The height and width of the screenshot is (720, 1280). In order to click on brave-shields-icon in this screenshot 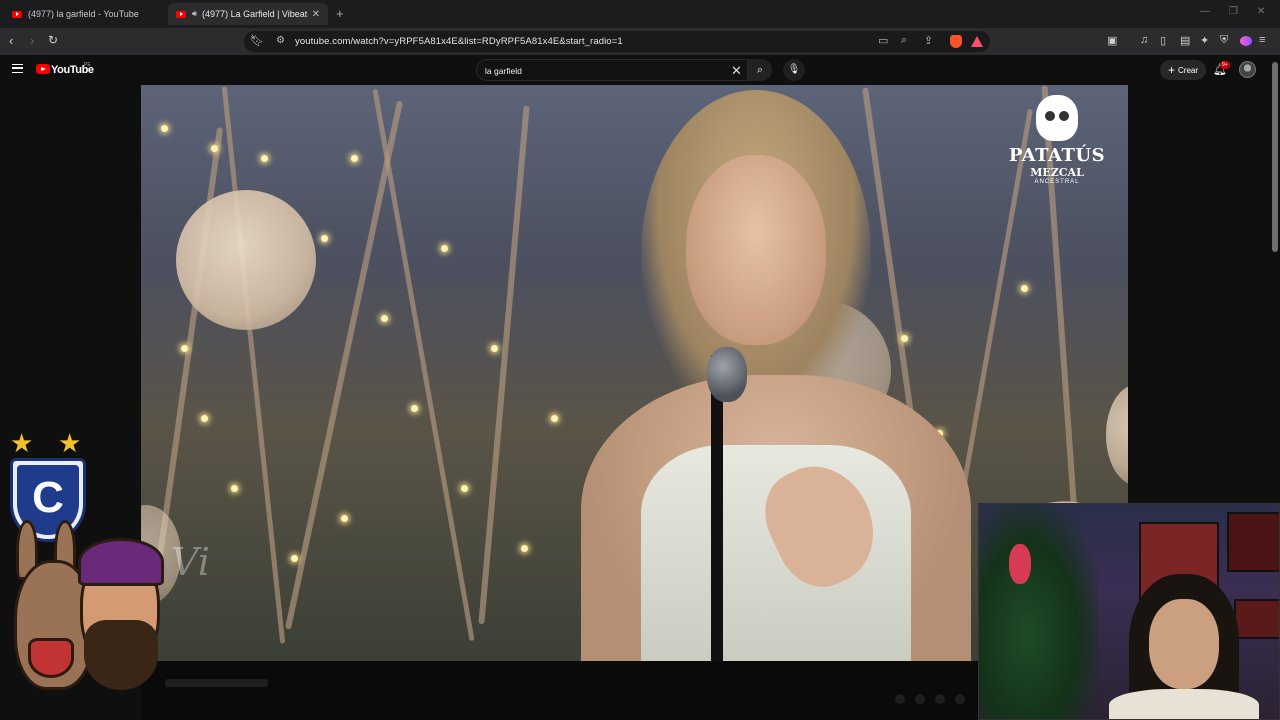, I will do `click(956, 41)`.